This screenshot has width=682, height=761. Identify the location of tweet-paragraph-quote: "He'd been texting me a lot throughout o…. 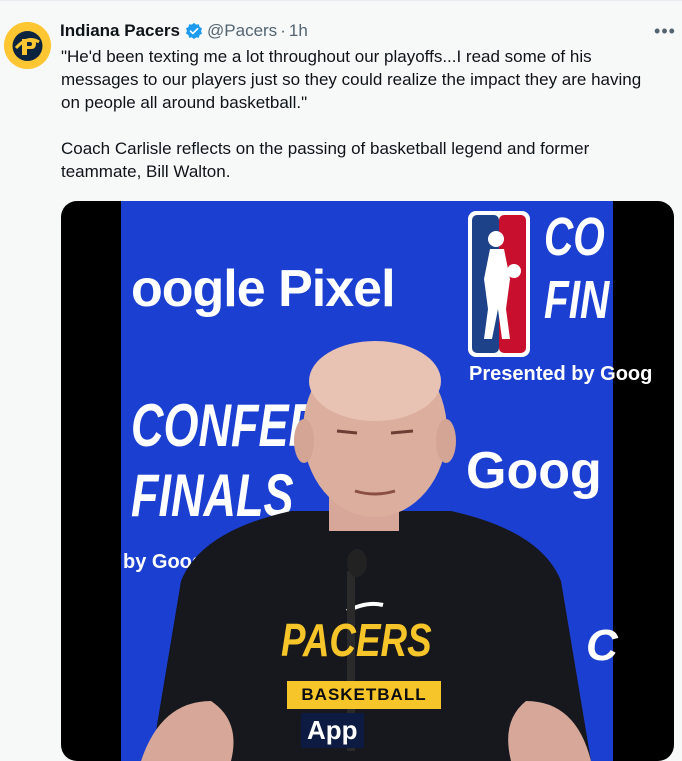
(351, 79).